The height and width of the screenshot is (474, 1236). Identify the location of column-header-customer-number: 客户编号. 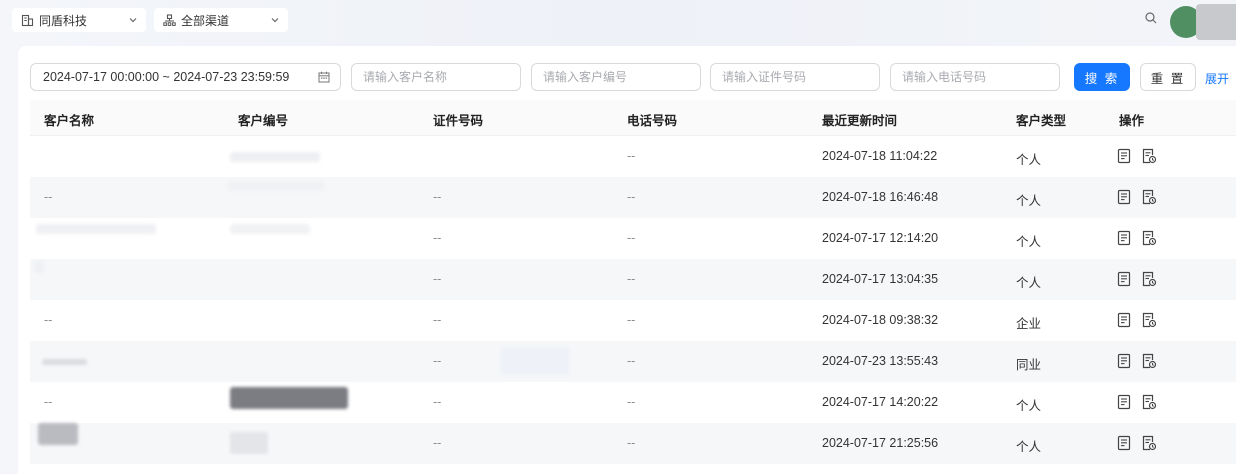
(263, 121).